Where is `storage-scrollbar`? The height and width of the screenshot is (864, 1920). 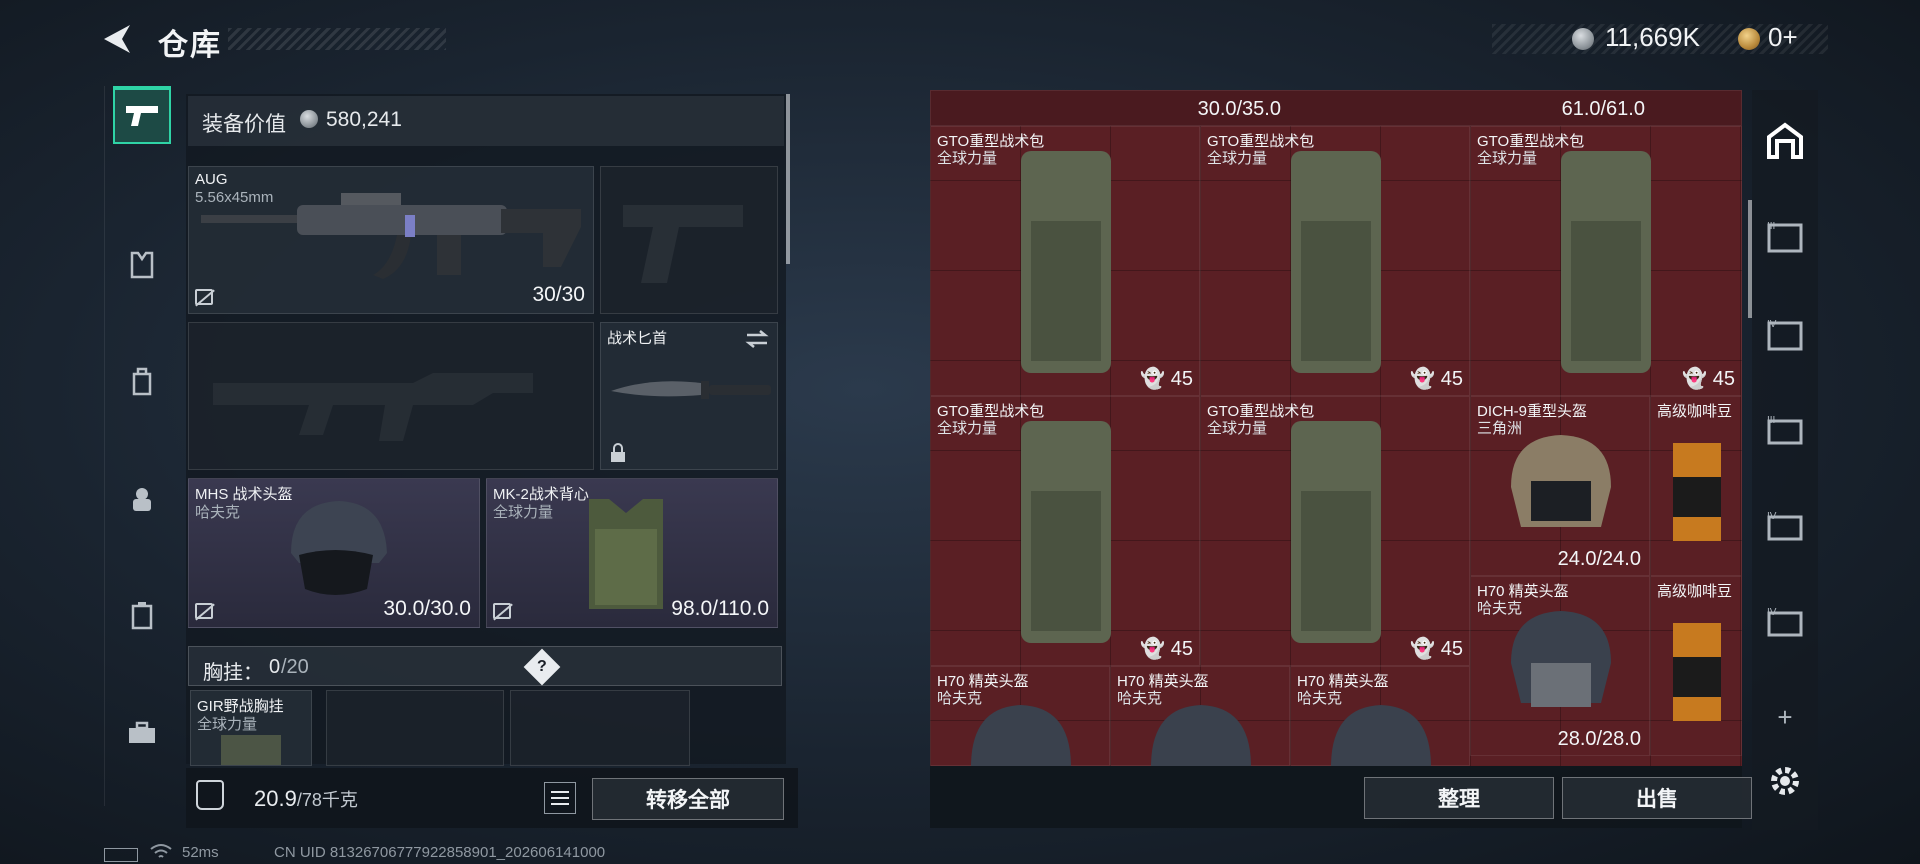 storage-scrollbar is located at coordinates (1750, 259).